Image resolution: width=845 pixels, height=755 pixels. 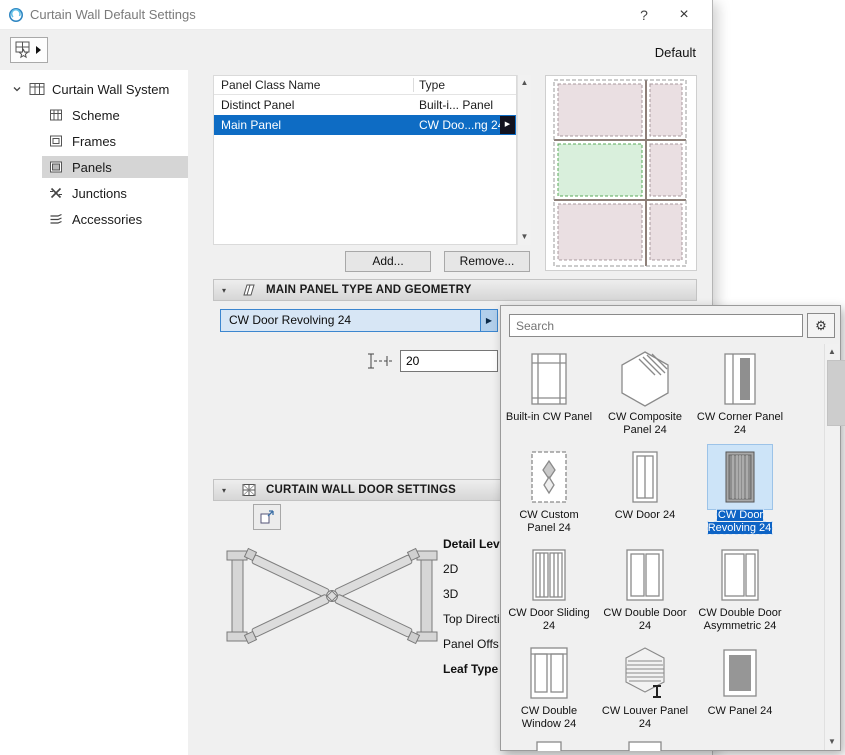 I want to click on panel-type-item-built-in-cw-panel: Built-in CW Panel, so click(x=549, y=387).